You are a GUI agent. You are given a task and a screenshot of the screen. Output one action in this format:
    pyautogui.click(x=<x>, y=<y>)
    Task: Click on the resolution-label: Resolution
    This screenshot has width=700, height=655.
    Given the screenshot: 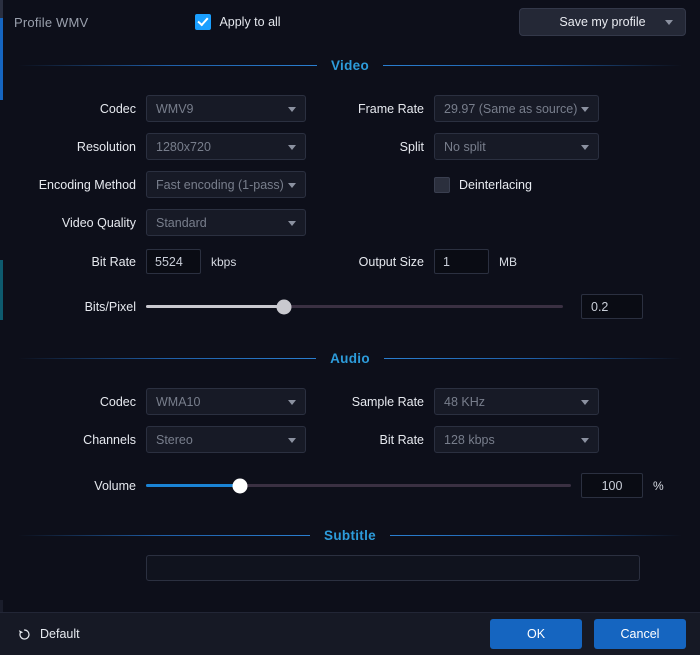 What is the action you would take?
    pyautogui.click(x=106, y=146)
    